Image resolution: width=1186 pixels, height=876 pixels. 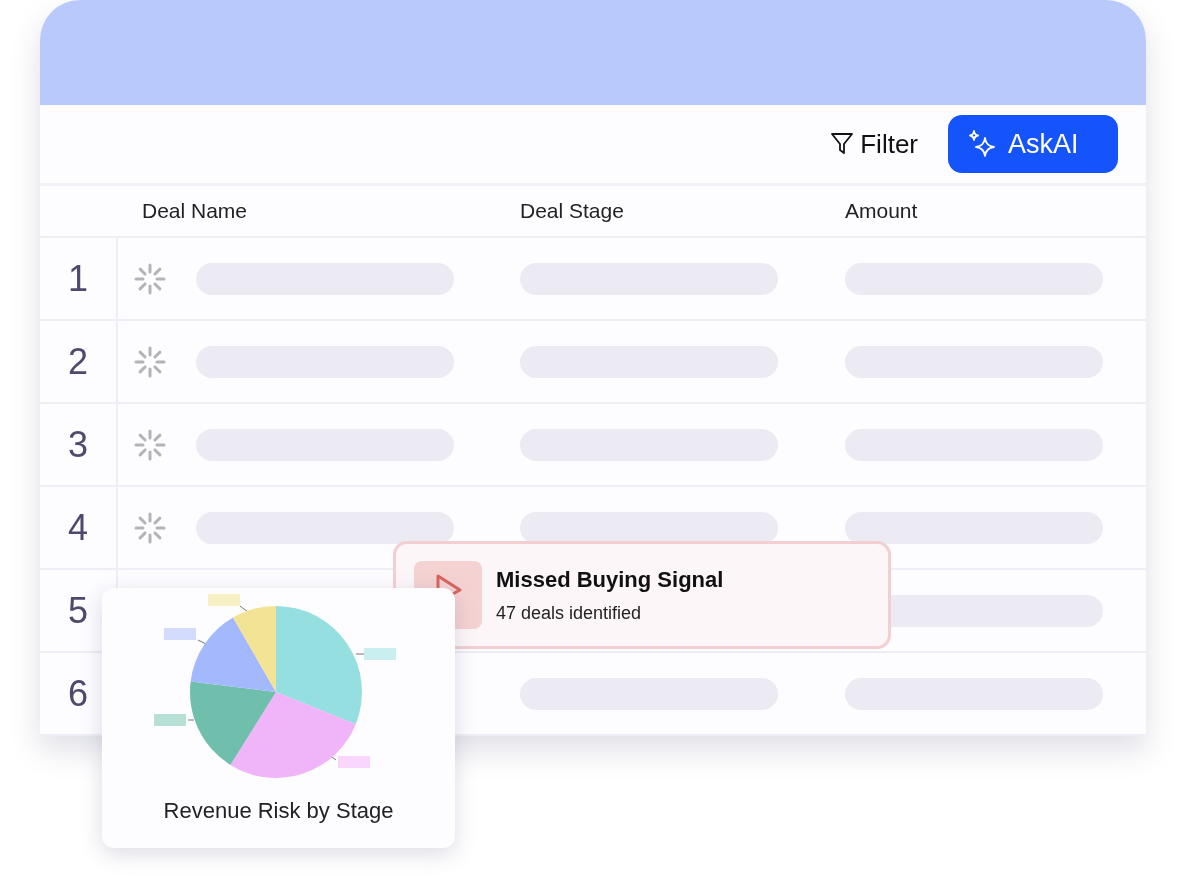 I want to click on row-number: 2, so click(x=78, y=361).